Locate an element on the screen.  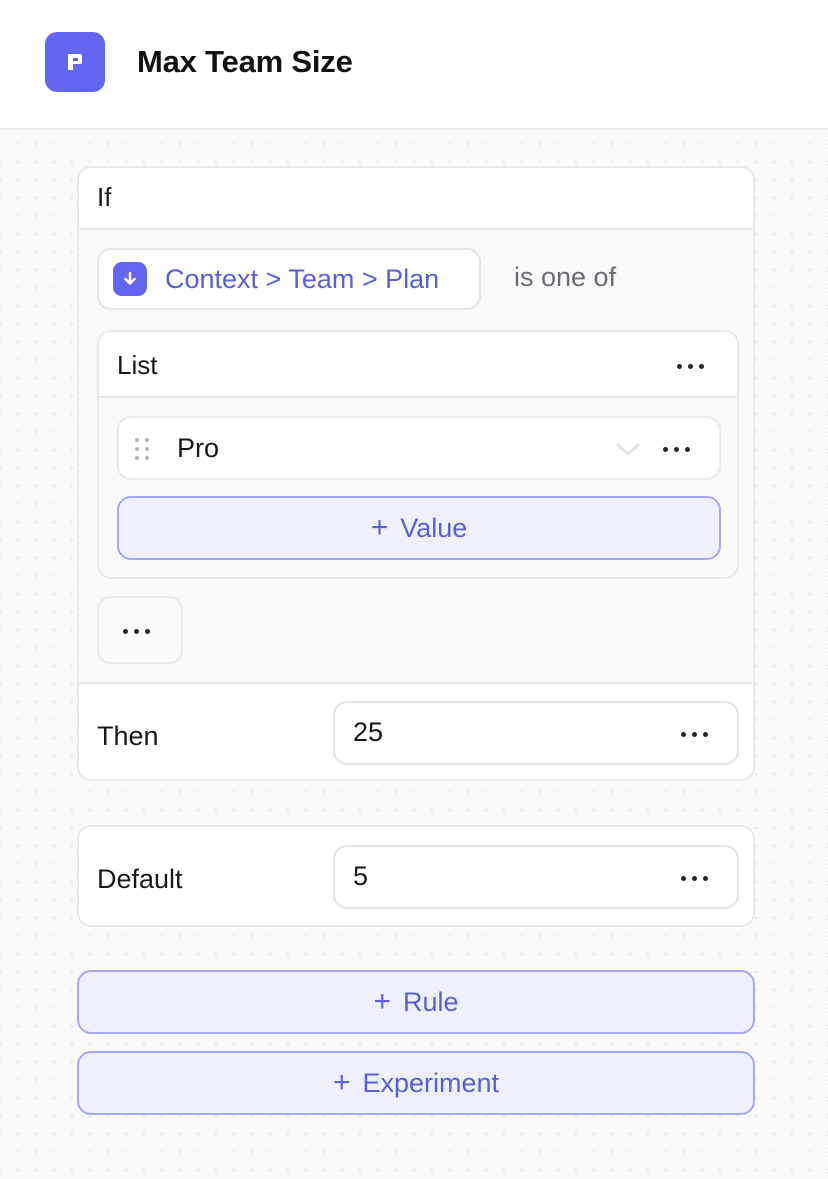
more-options-icon is located at coordinates (136, 631).